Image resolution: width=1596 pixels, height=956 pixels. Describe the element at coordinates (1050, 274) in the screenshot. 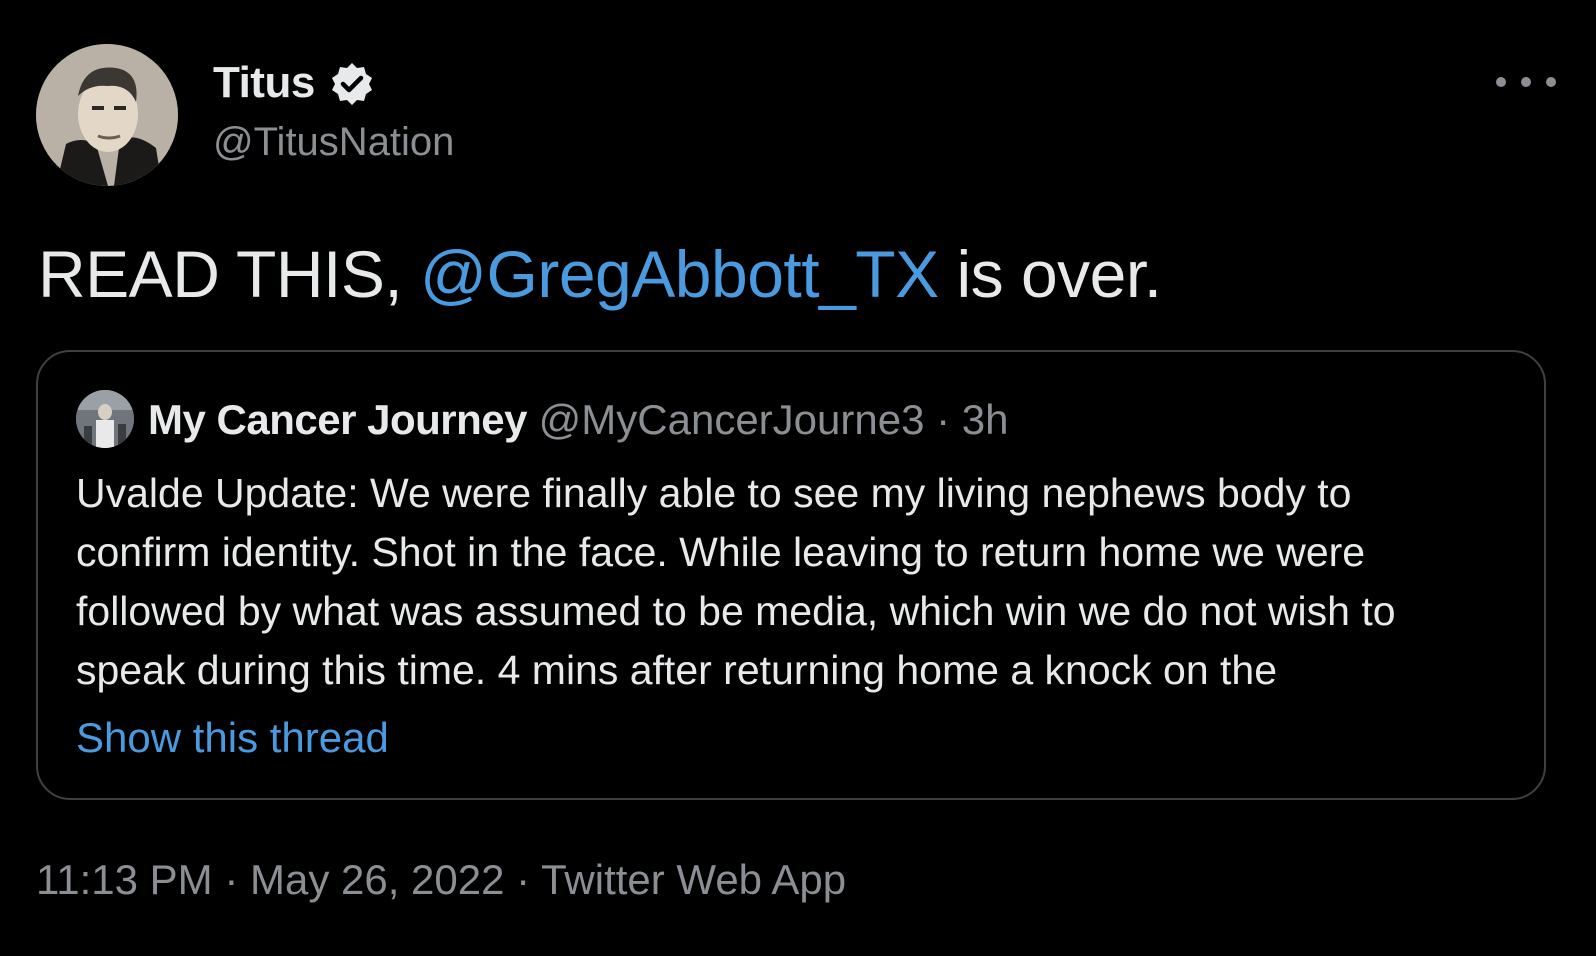

I see `tweet-text-after: is over.` at that location.